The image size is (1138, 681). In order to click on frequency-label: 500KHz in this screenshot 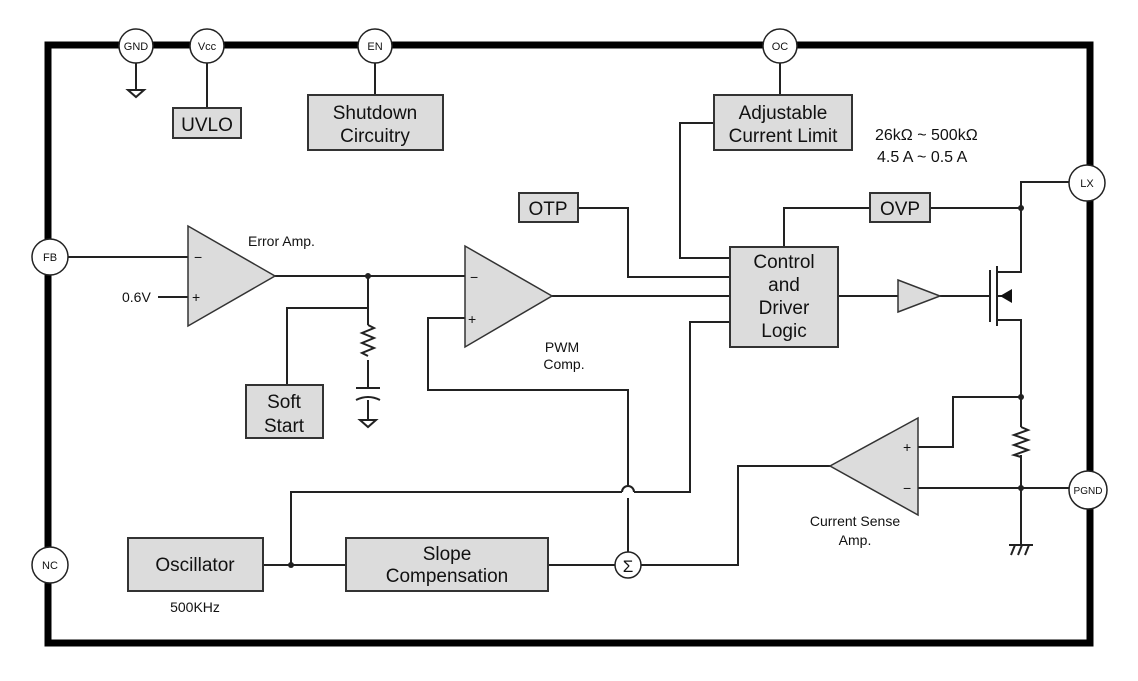, I will do `click(195, 607)`.